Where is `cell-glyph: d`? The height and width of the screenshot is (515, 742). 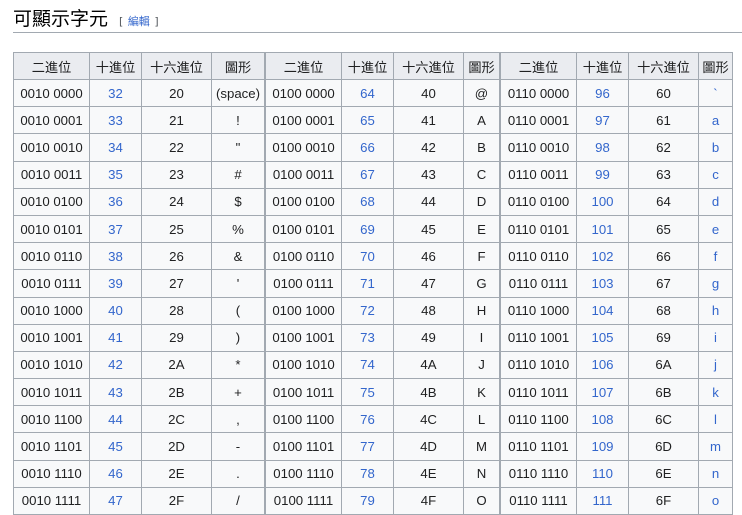 cell-glyph: d is located at coordinates (715, 201).